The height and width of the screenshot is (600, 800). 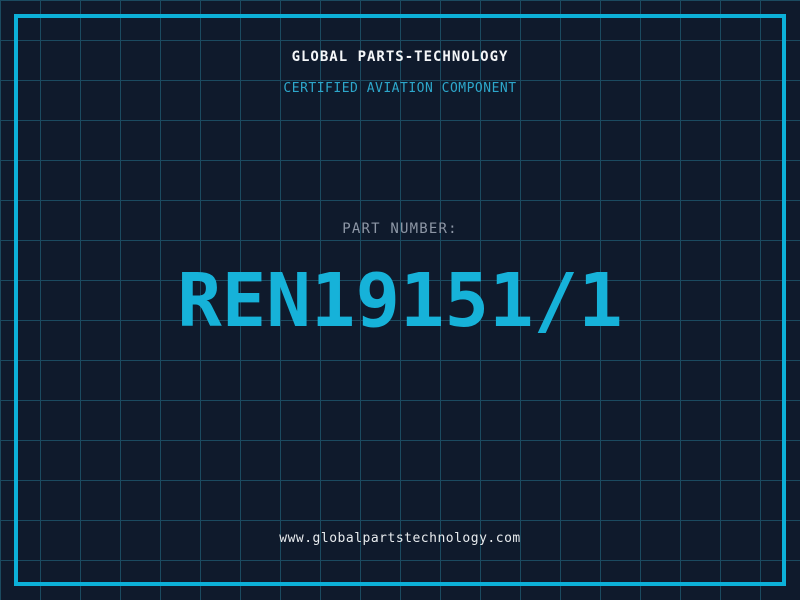 I want to click on website-url: www.globalpartstechnology.com, so click(x=400, y=538).